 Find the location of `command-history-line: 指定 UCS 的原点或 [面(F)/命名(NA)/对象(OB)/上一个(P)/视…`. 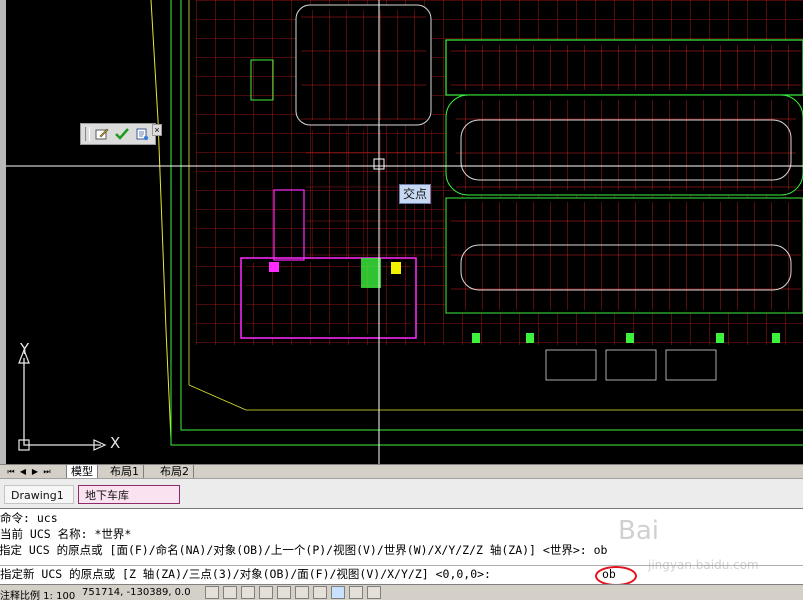

command-history-line: 指定 UCS 的原点或 [面(F)/命名(NA)/对象(OB)/上一个(P)/视… is located at coordinates (304, 550).